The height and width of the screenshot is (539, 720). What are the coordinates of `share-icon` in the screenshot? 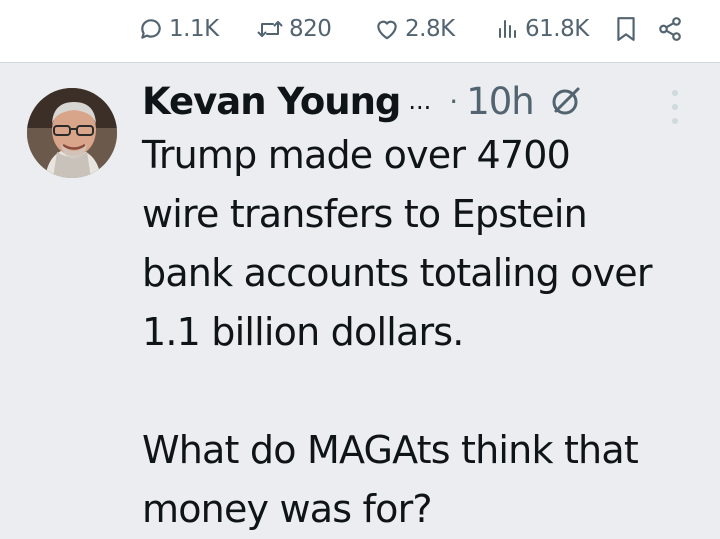 It's located at (670, 29).